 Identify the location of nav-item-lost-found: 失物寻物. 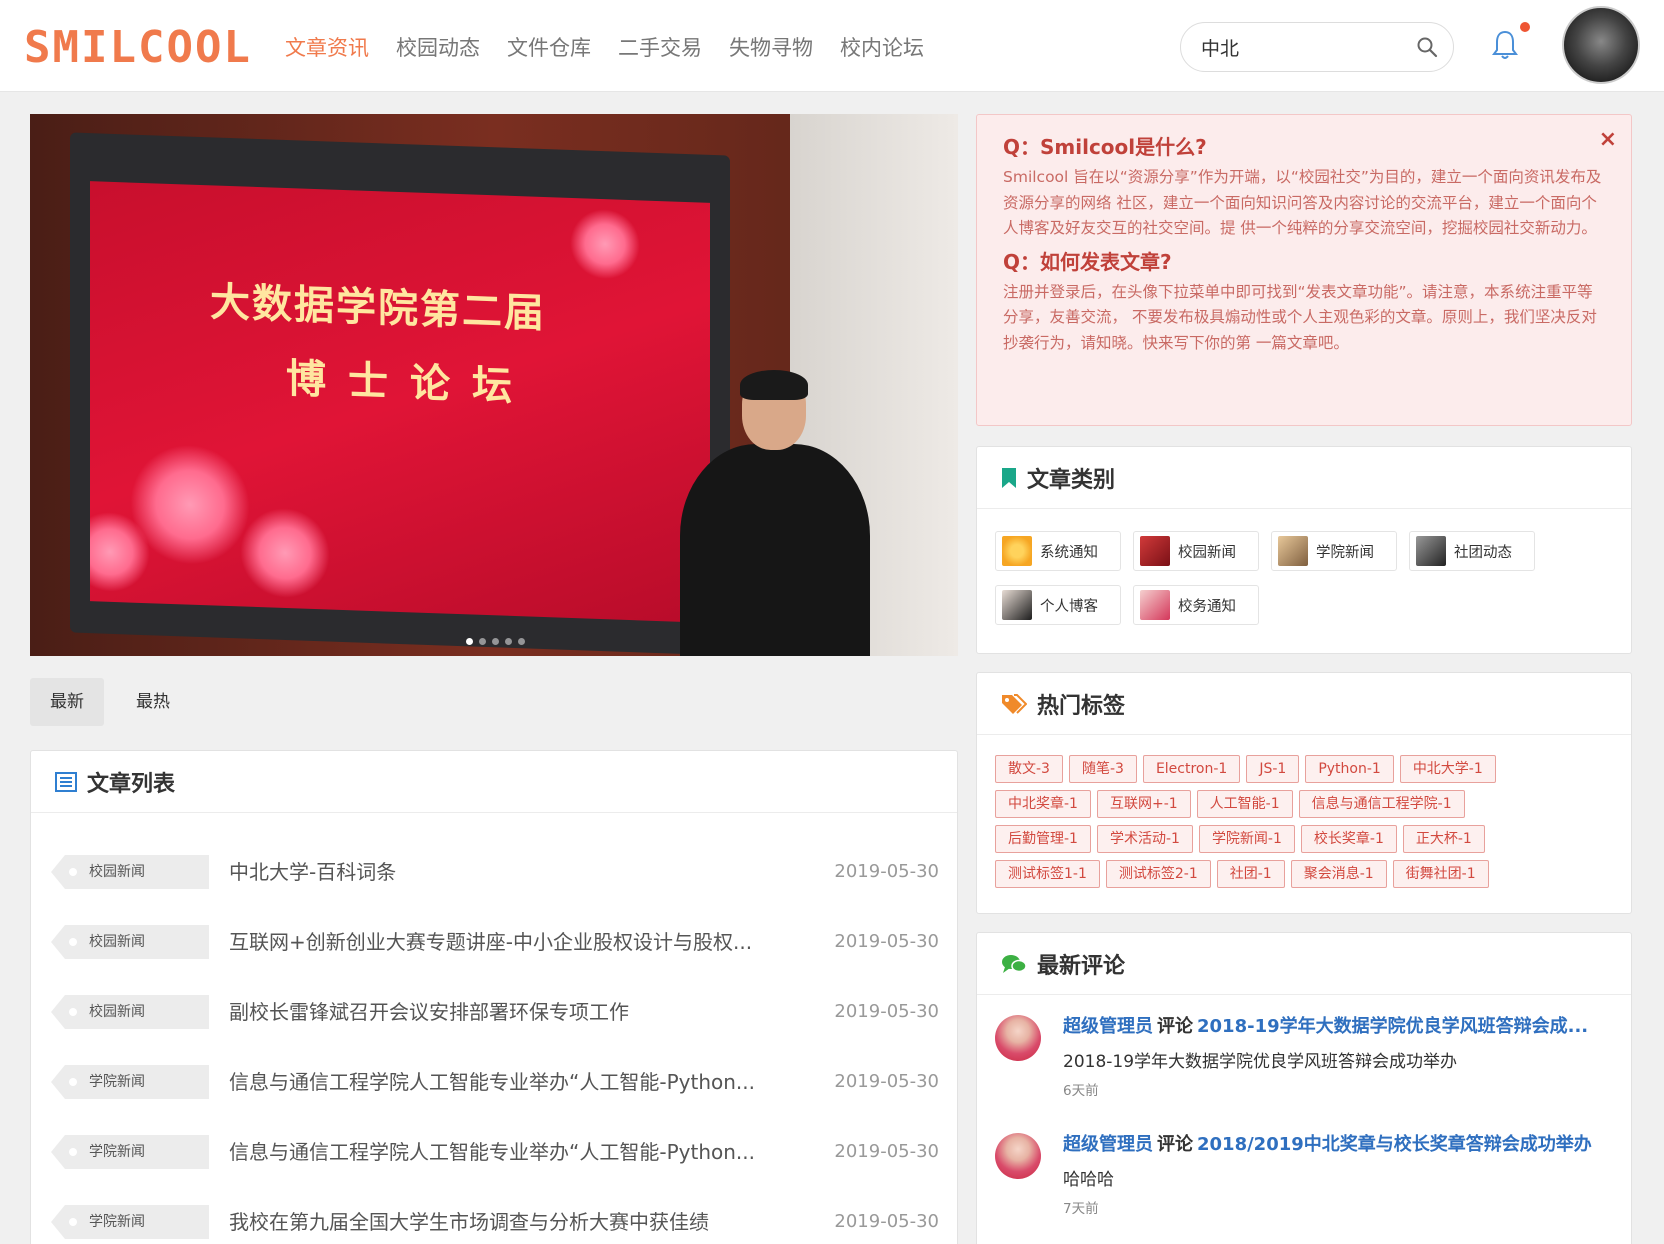
(771, 48).